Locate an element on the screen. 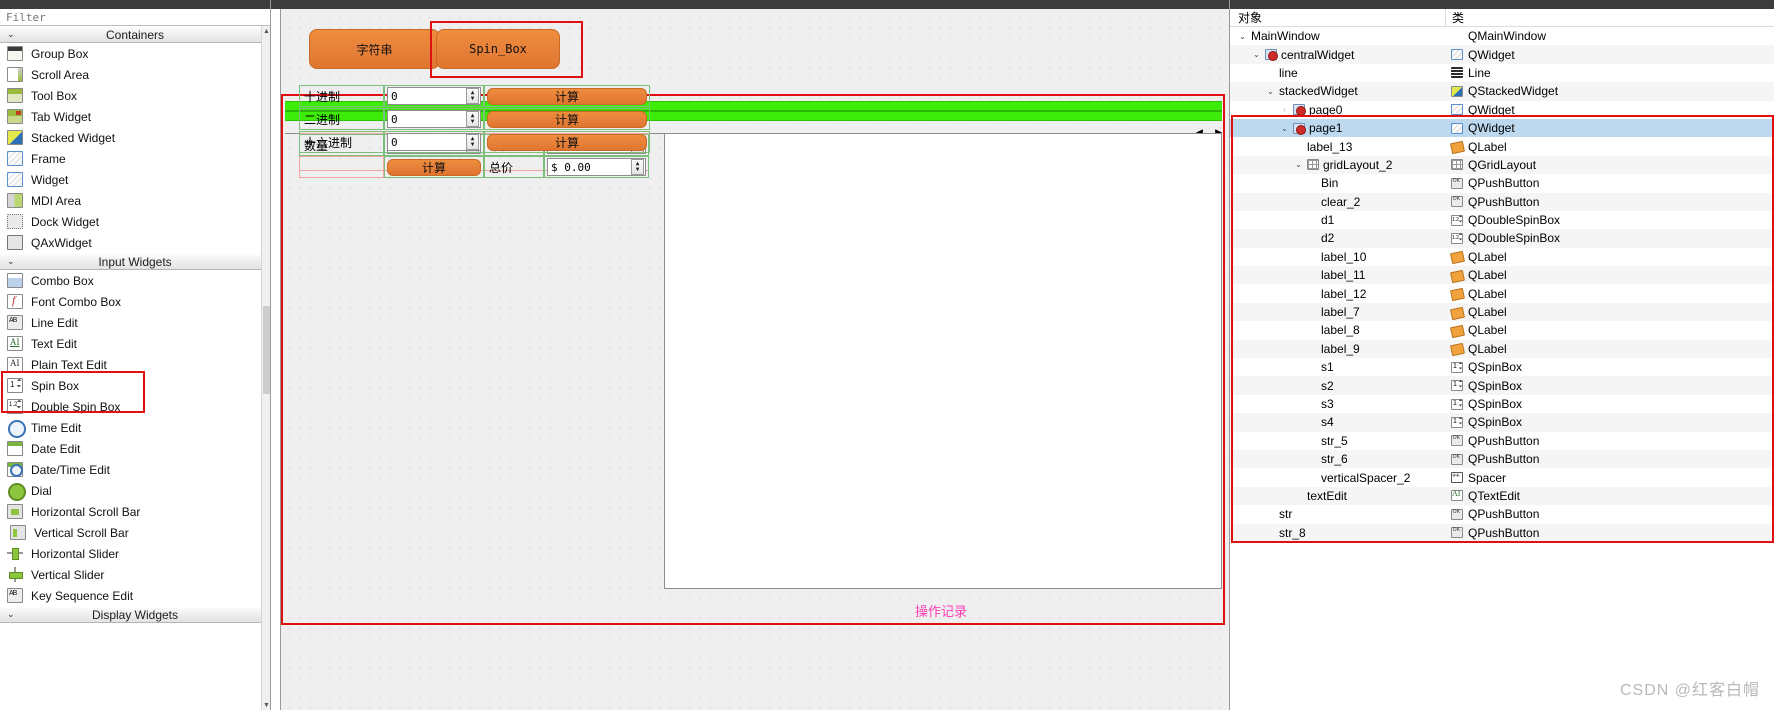  widget-item-double-spin-box: Double Spin Box is located at coordinates (135, 406).